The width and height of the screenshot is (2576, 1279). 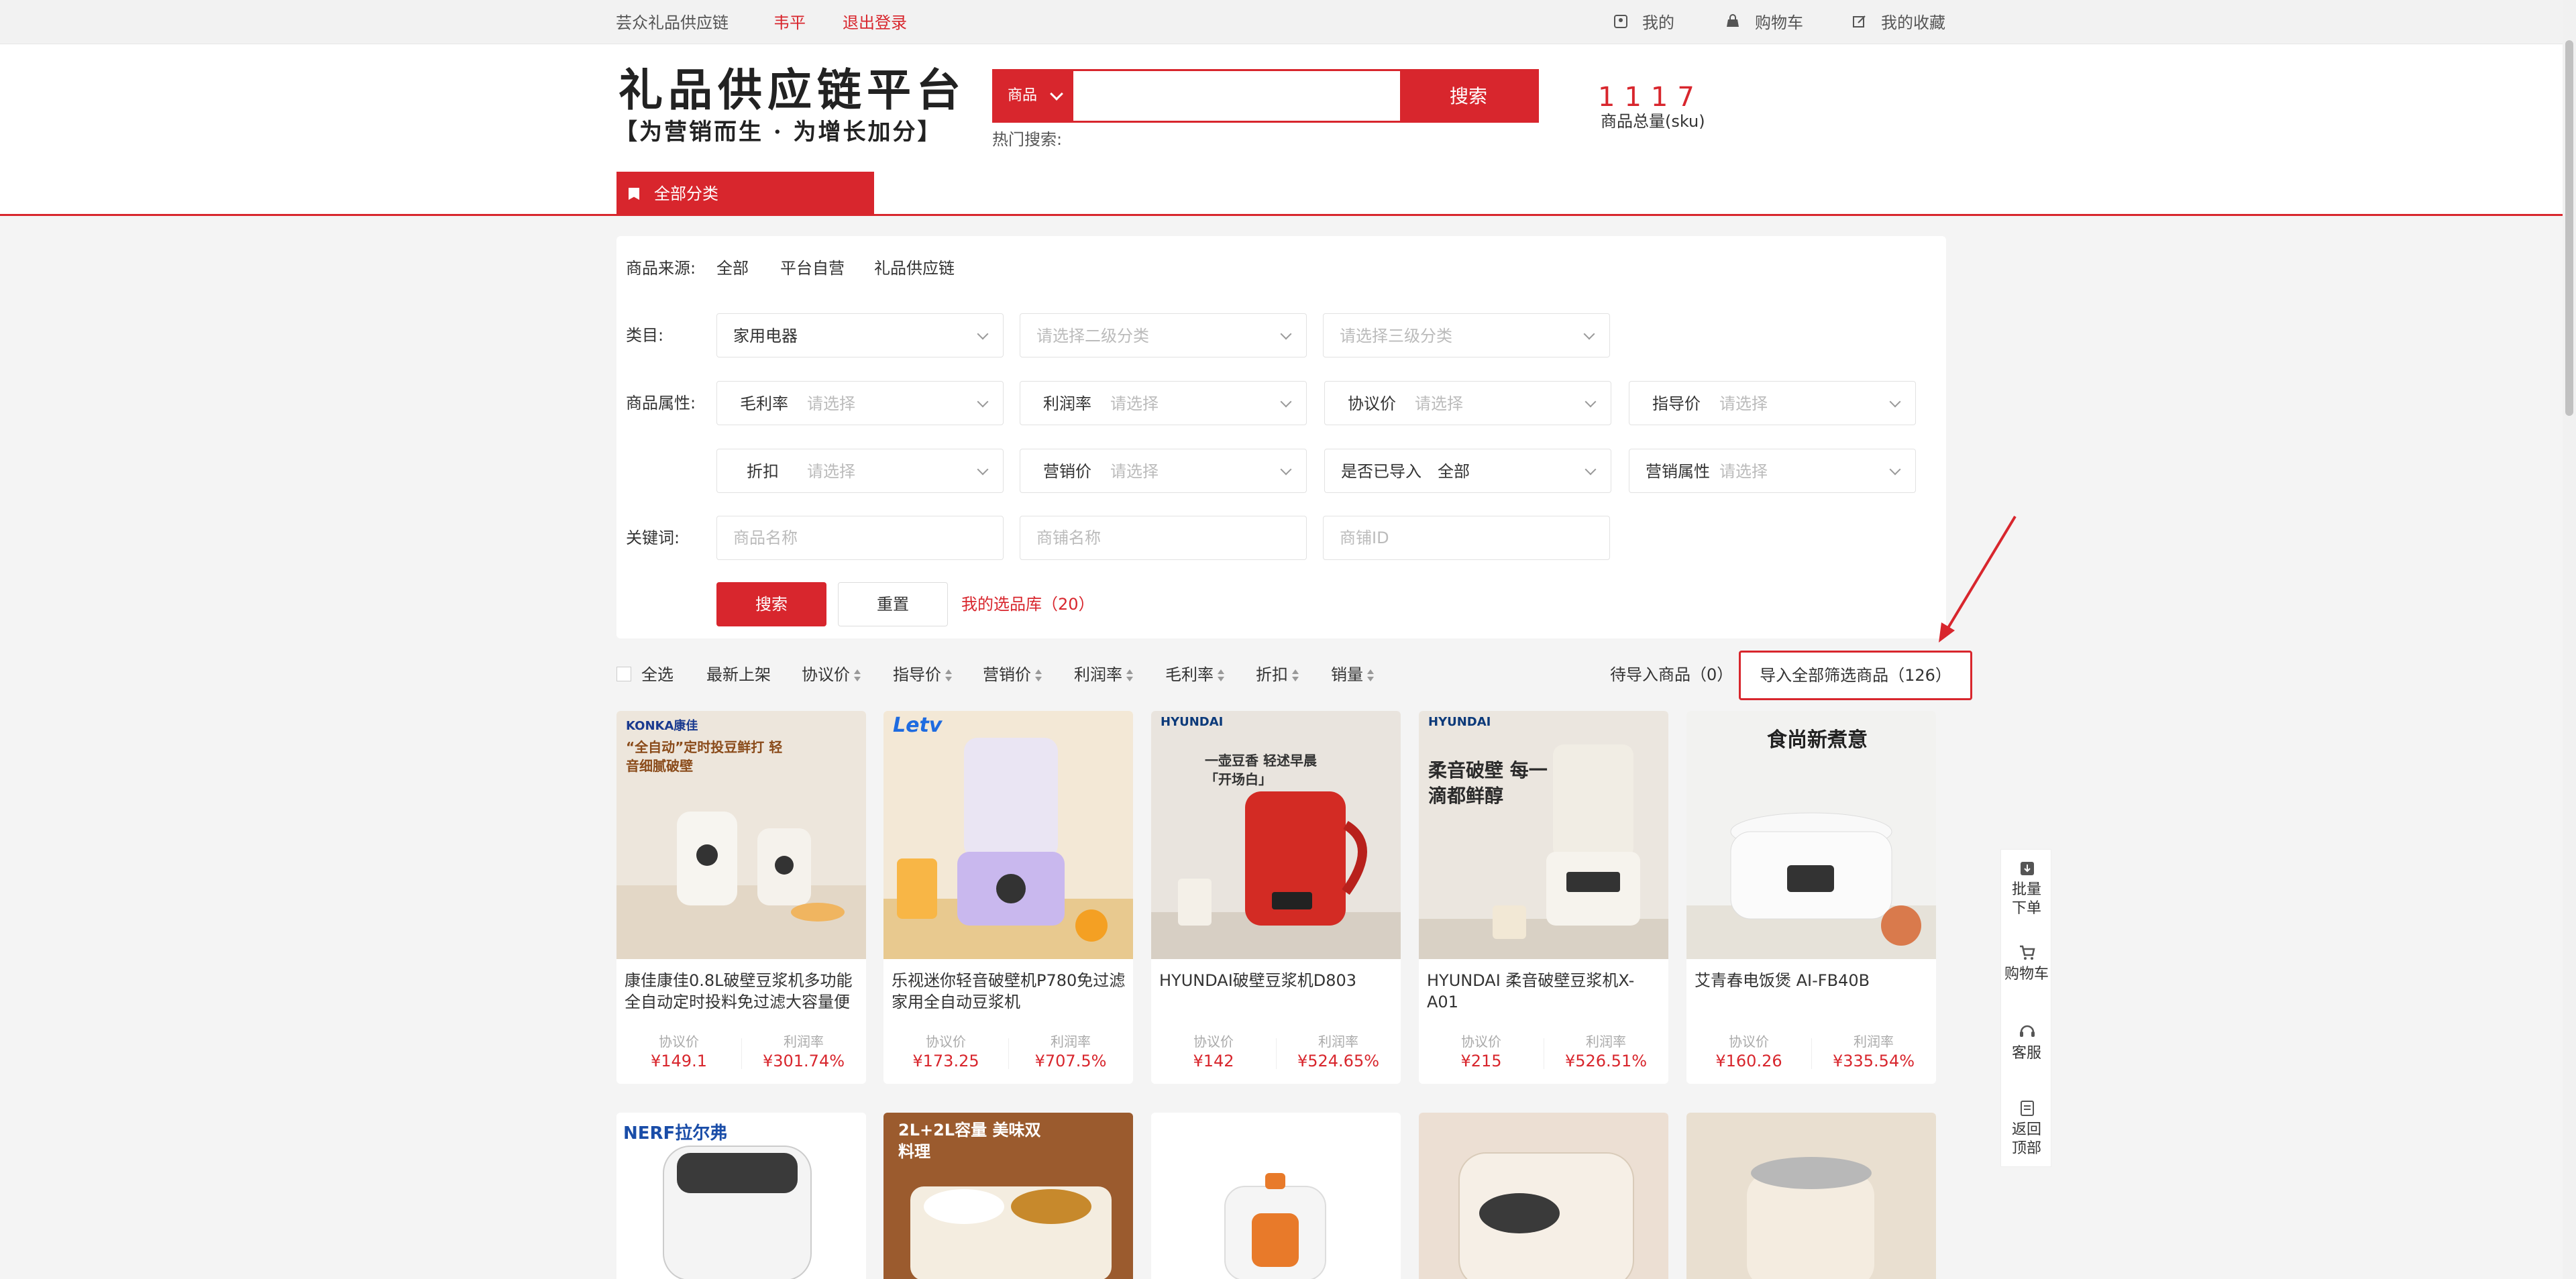 I want to click on profit-label: 利润率, so click(x=804, y=1042).